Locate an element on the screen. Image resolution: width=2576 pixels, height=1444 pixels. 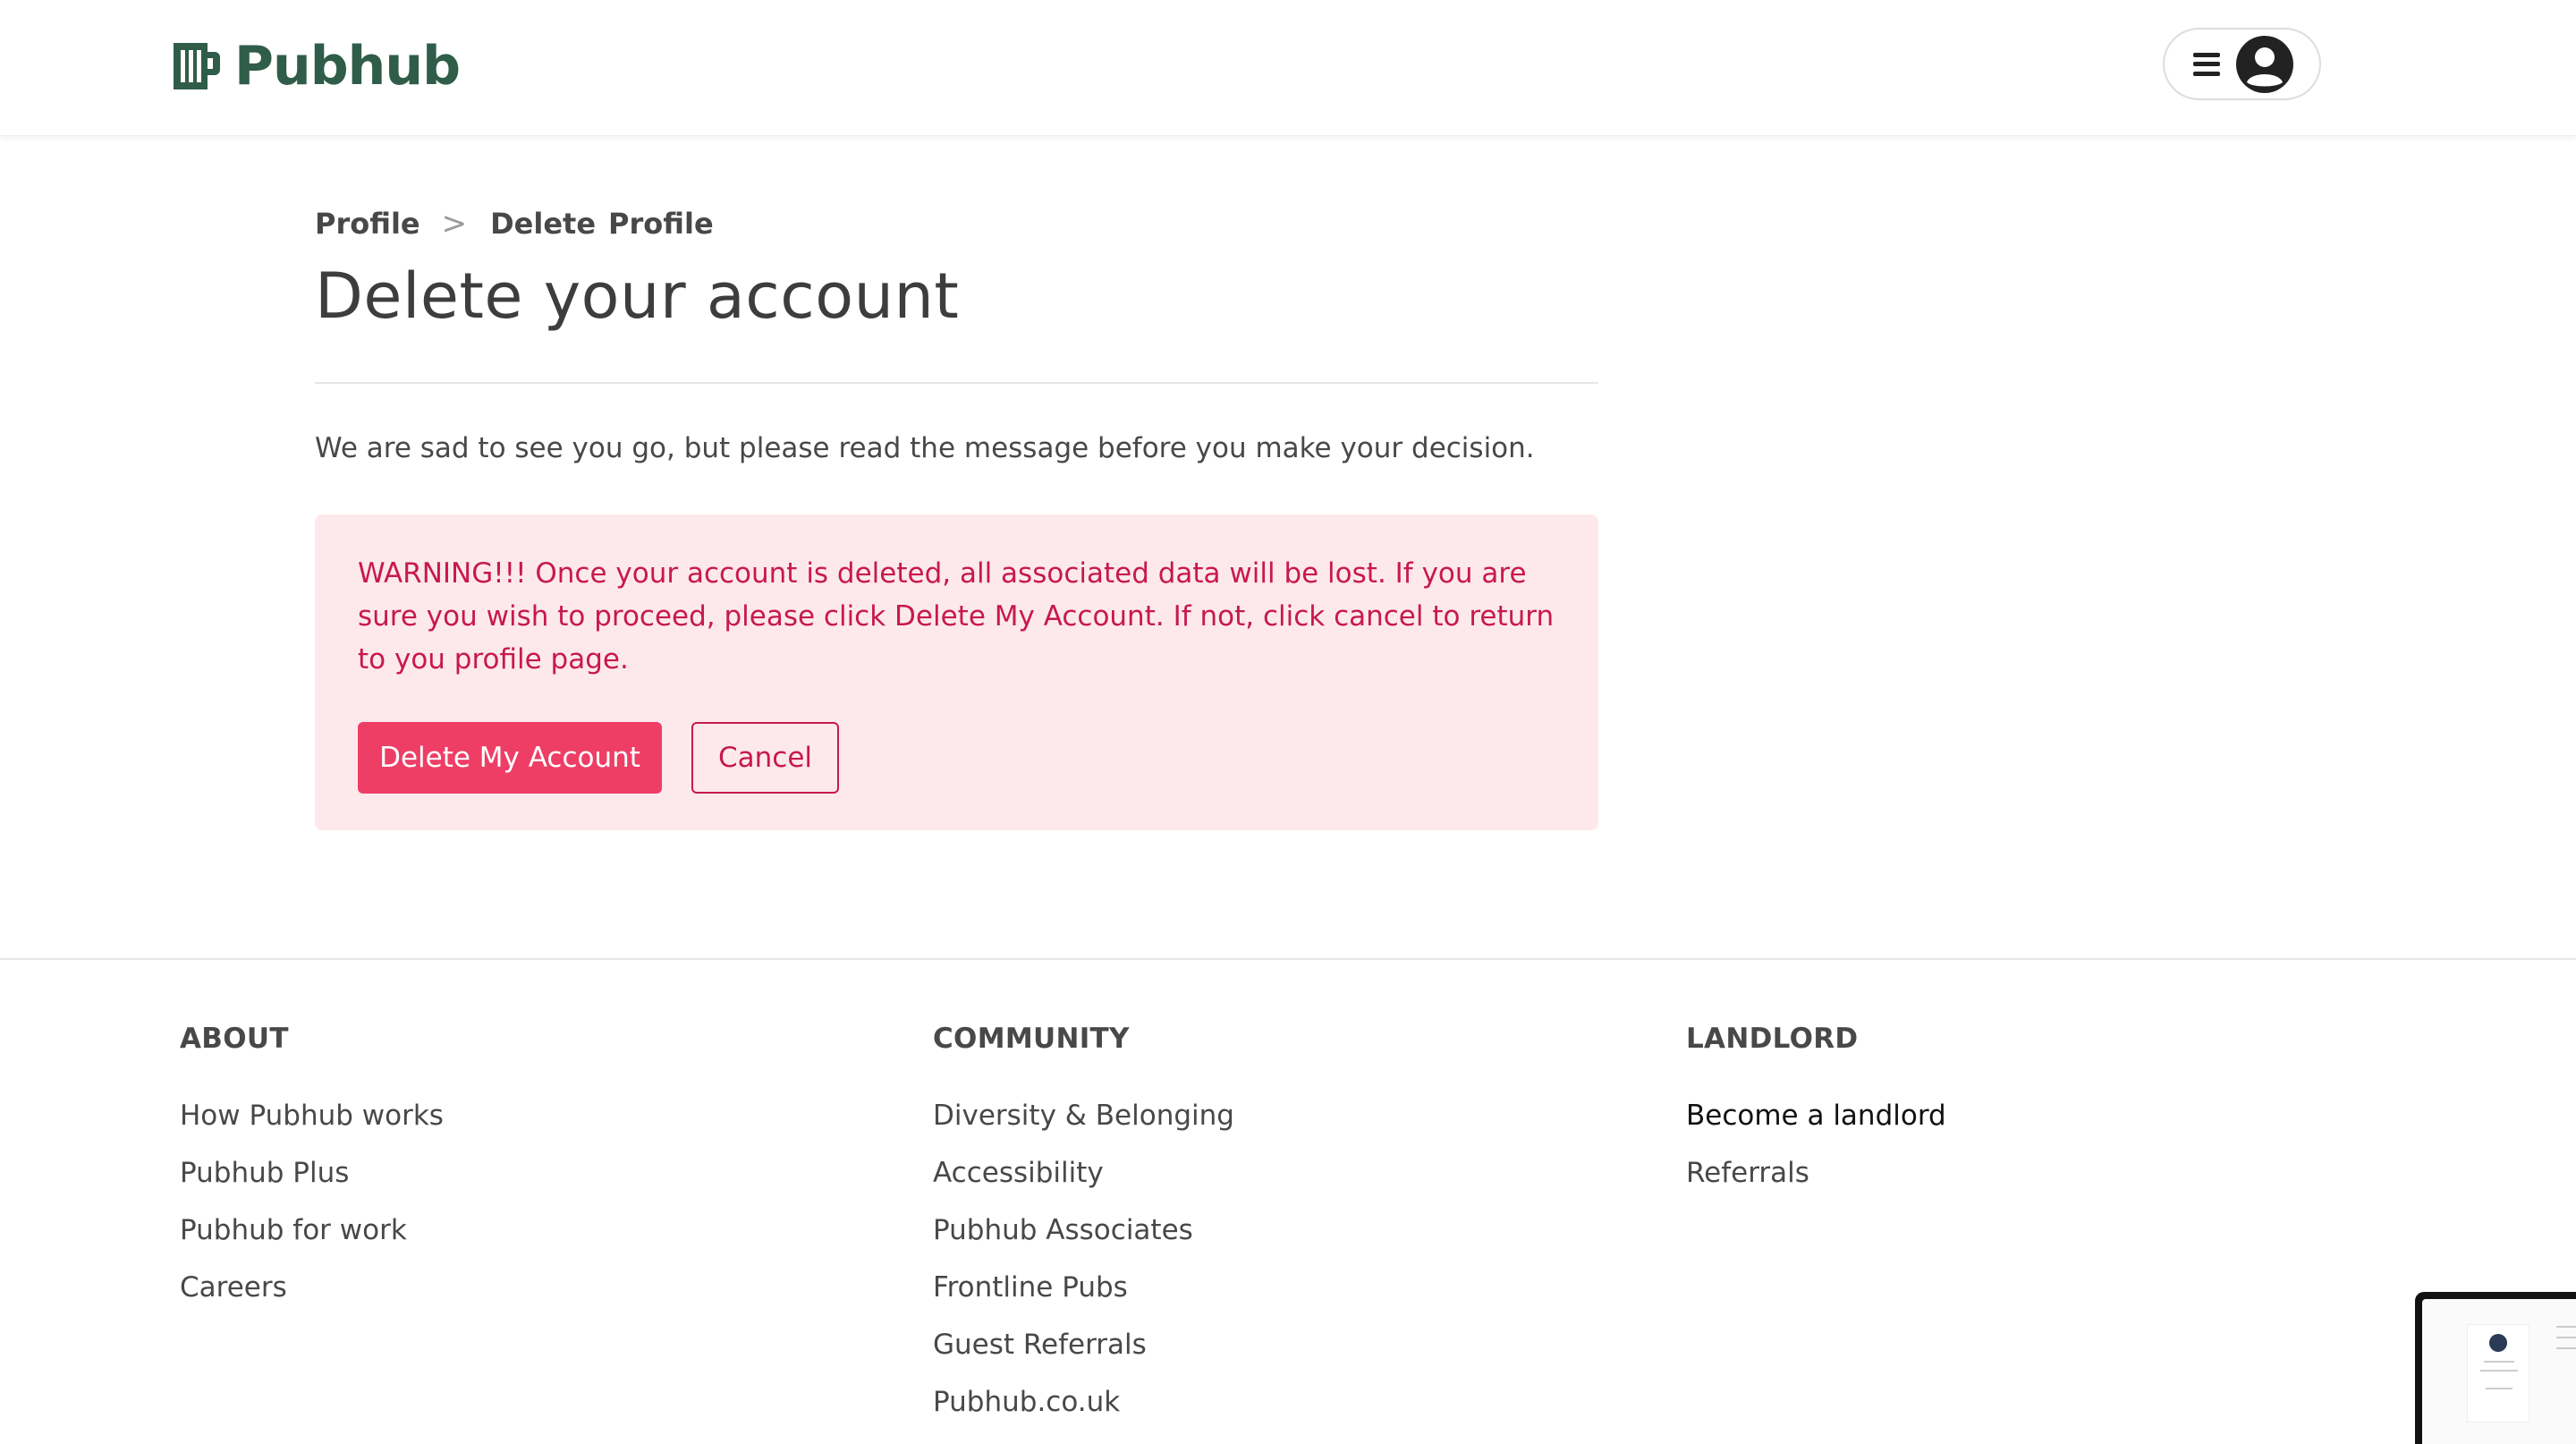
logo-text: Pubhub is located at coordinates (347, 66).